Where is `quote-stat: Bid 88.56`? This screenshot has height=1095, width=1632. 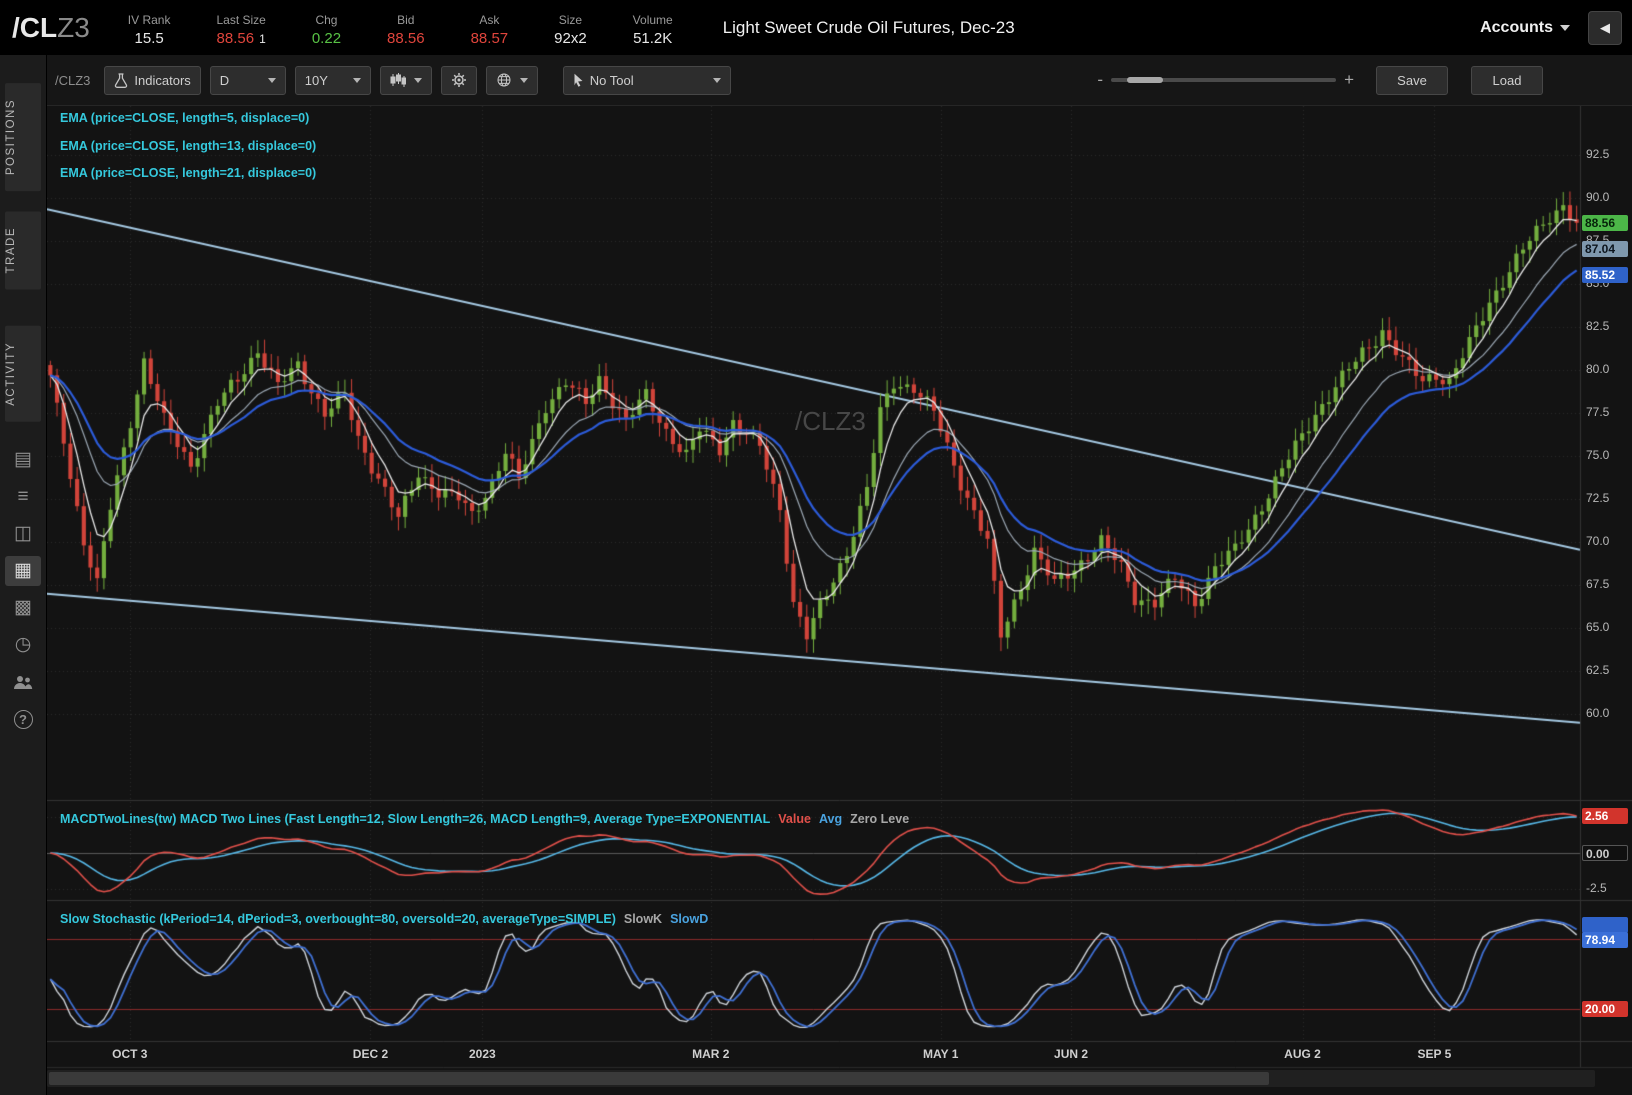 quote-stat: Bid 88.56 is located at coordinates (406, 27).